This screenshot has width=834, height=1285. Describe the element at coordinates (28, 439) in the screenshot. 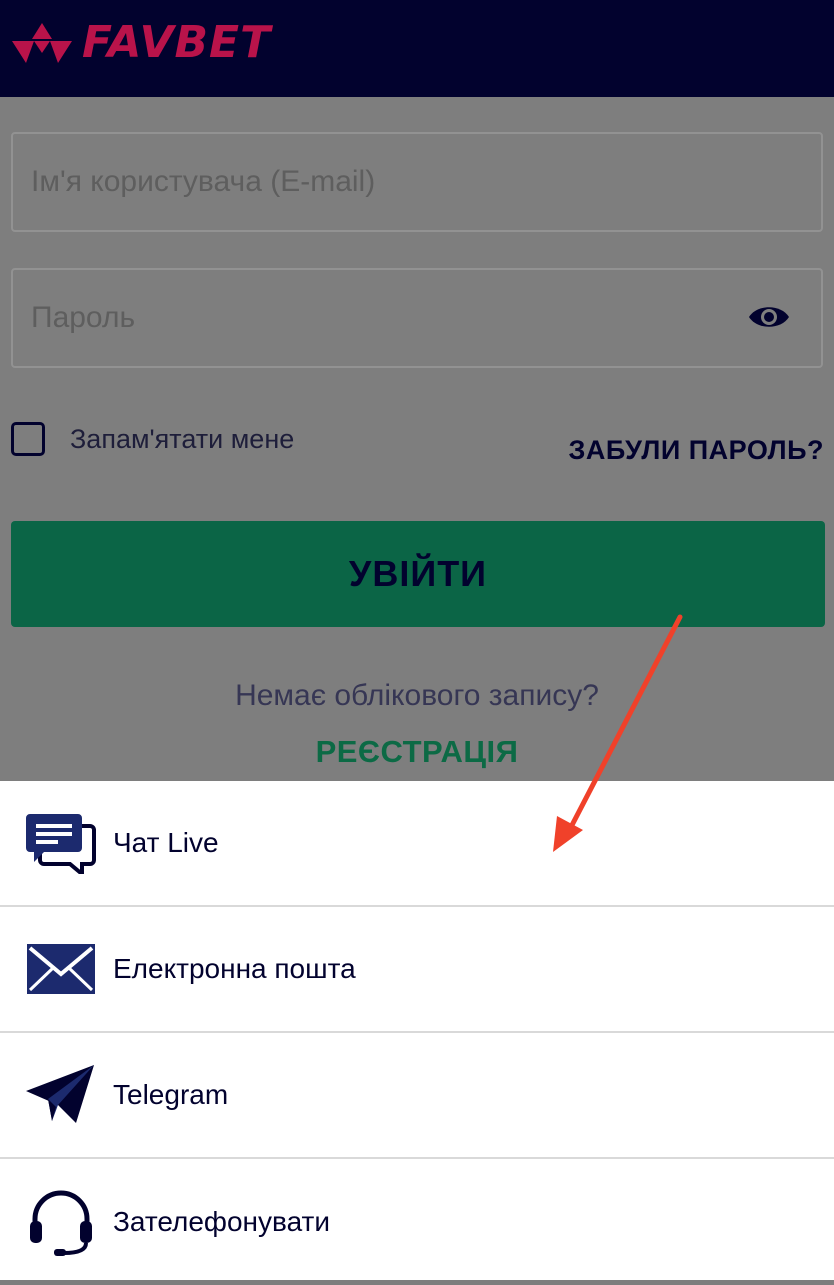

I see `remember-checkbox` at that location.